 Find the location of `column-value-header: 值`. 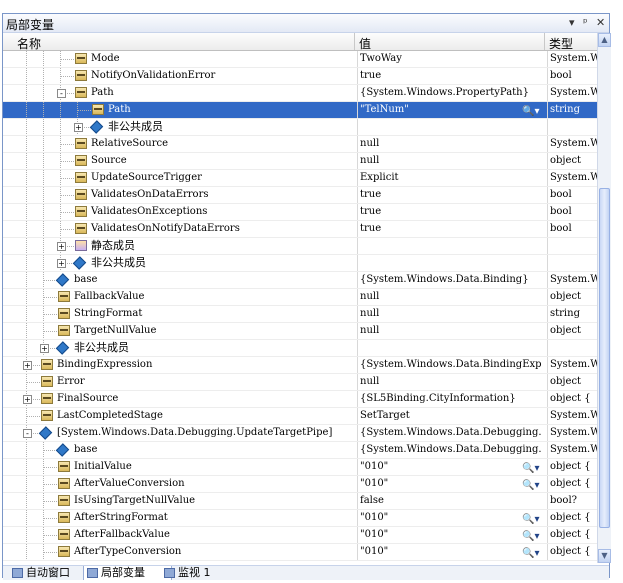

column-value-header: 值 is located at coordinates (365, 43).